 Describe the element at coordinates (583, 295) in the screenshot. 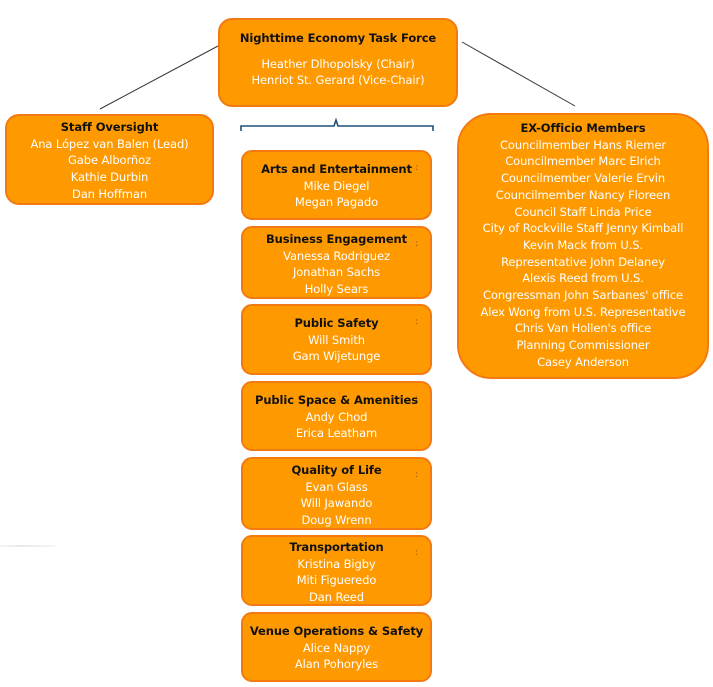

I see `ex-officio-member: Congressman John Sarbanes' office` at that location.